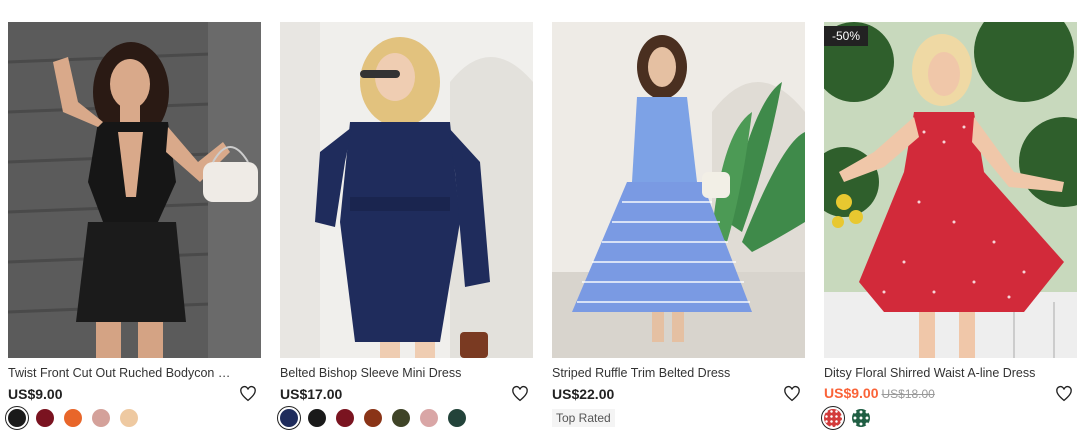 This screenshot has height=433, width=1080. What do you see at coordinates (395, 373) in the screenshot?
I see `product-name: Belted Bishop Sleeve Mini Dress` at bounding box center [395, 373].